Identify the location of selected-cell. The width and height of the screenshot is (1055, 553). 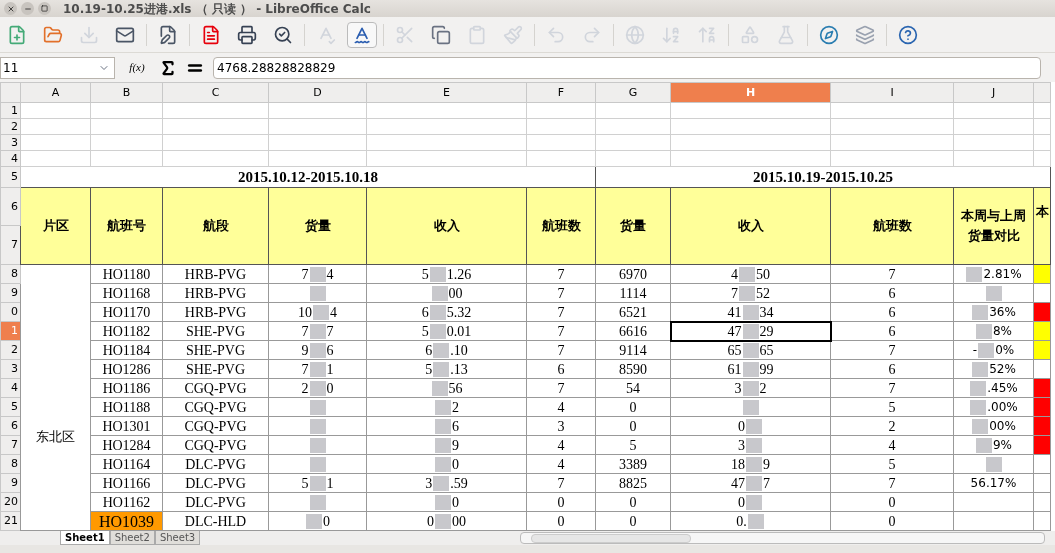
(750, 407).